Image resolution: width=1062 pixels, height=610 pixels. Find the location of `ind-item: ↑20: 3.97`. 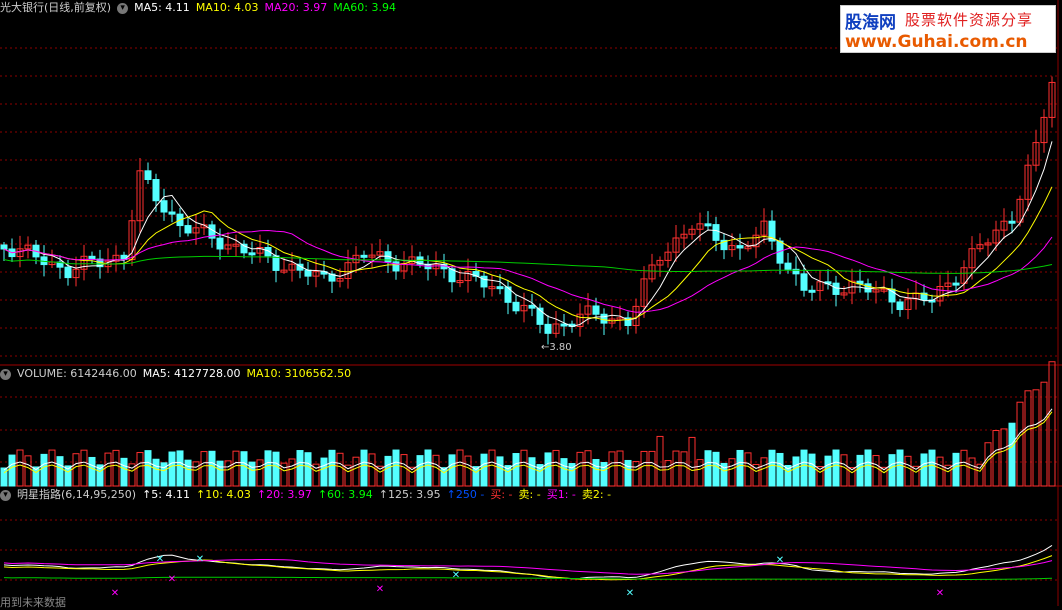

ind-item: ↑20: 3.97 is located at coordinates (284, 494).